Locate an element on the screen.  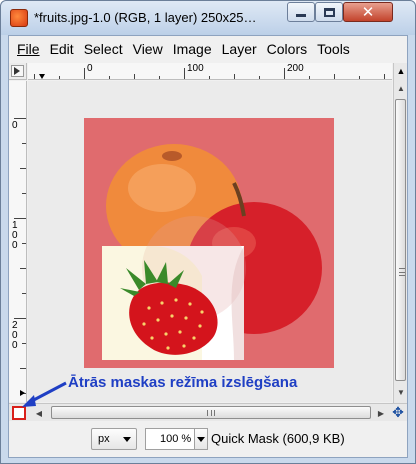
hruler-label-100: 100 is located at coordinates (195, 68).